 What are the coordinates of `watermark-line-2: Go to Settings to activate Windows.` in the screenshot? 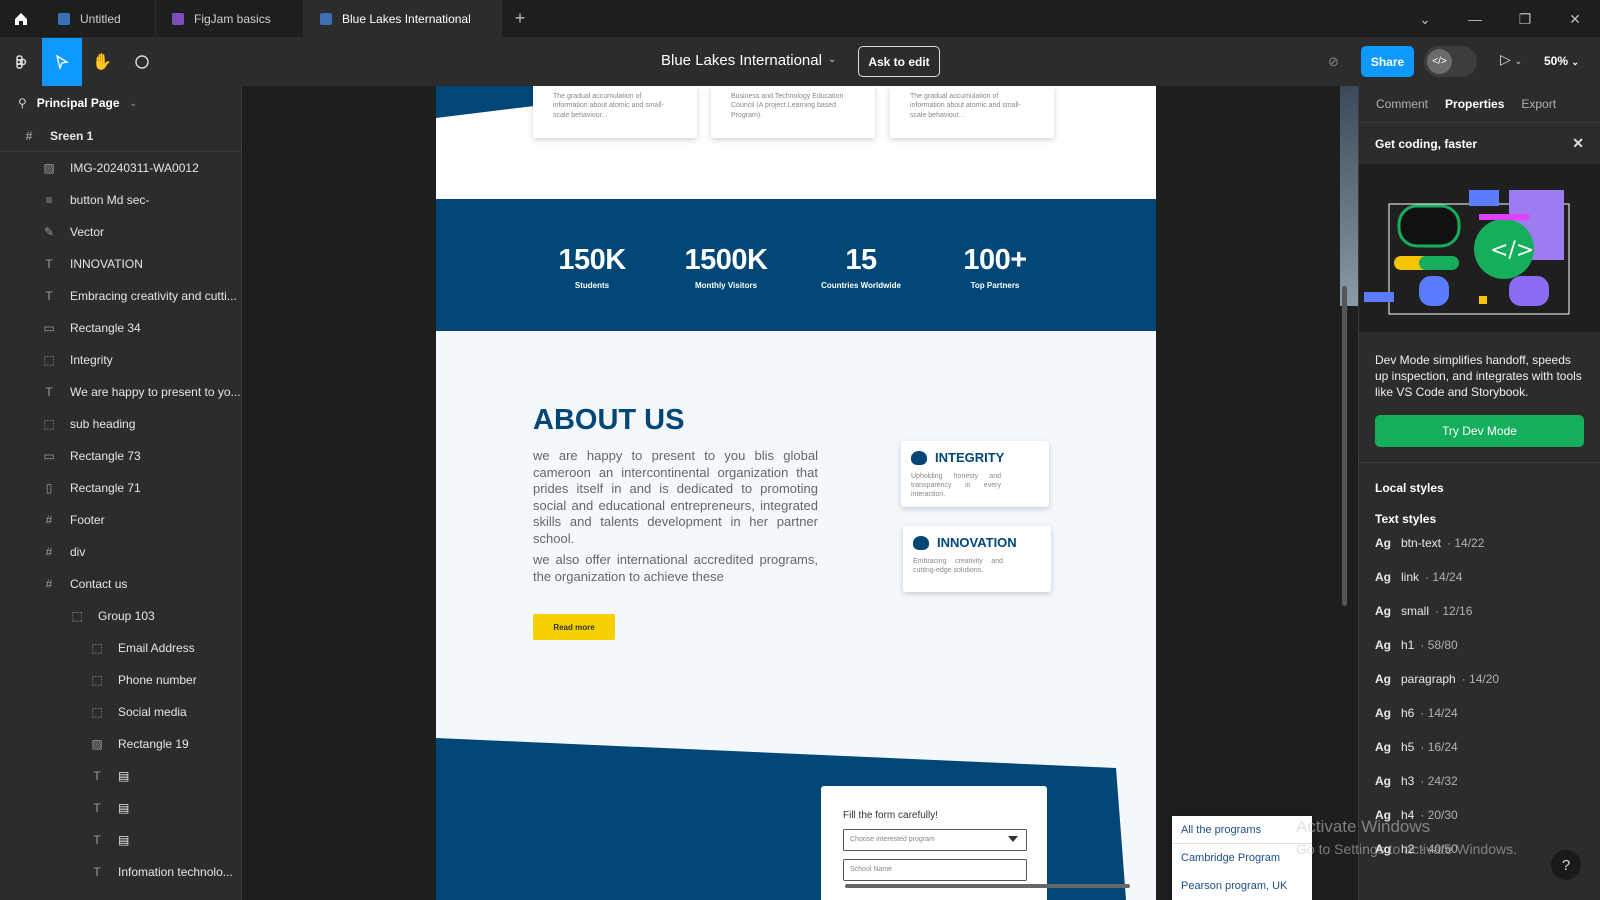 It's located at (1406, 849).